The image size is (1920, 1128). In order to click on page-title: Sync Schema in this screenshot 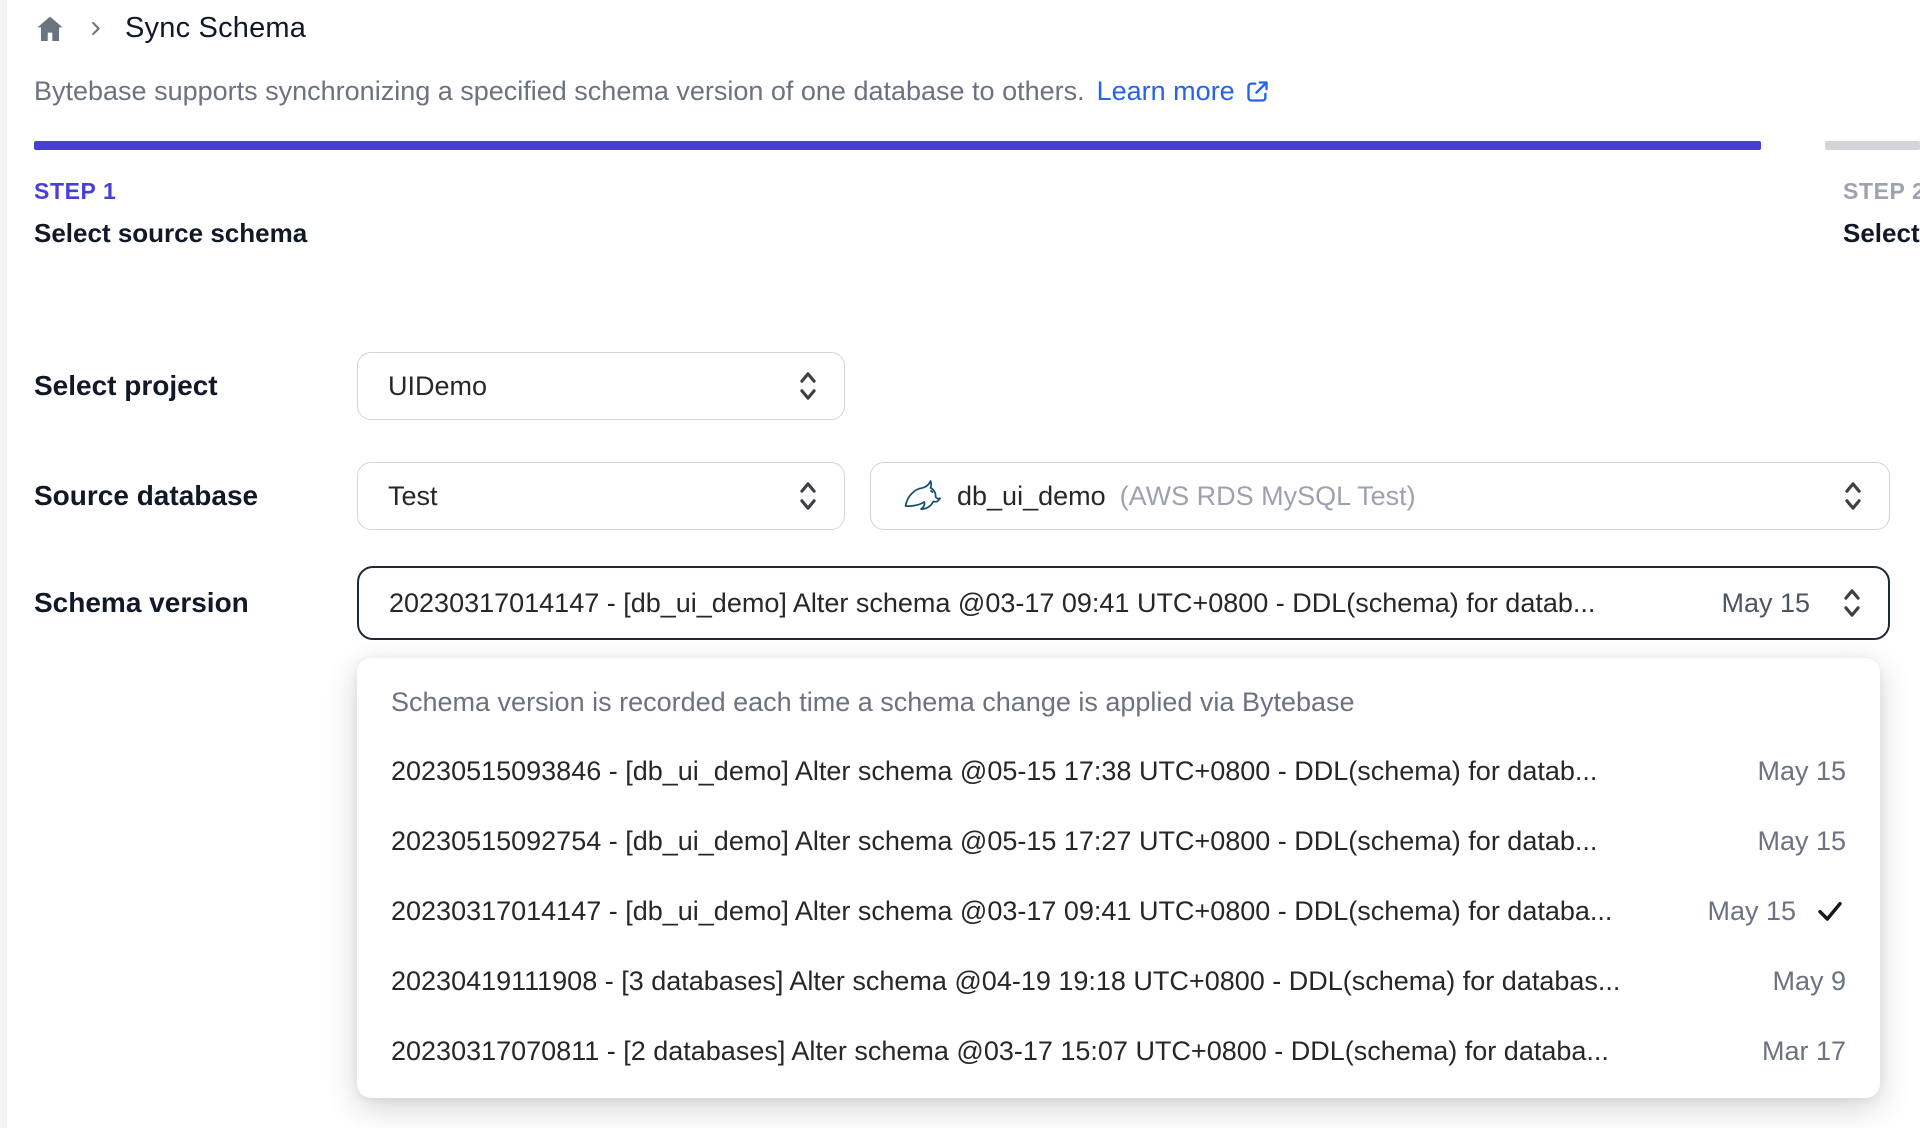, I will do `click(216, 28)`.